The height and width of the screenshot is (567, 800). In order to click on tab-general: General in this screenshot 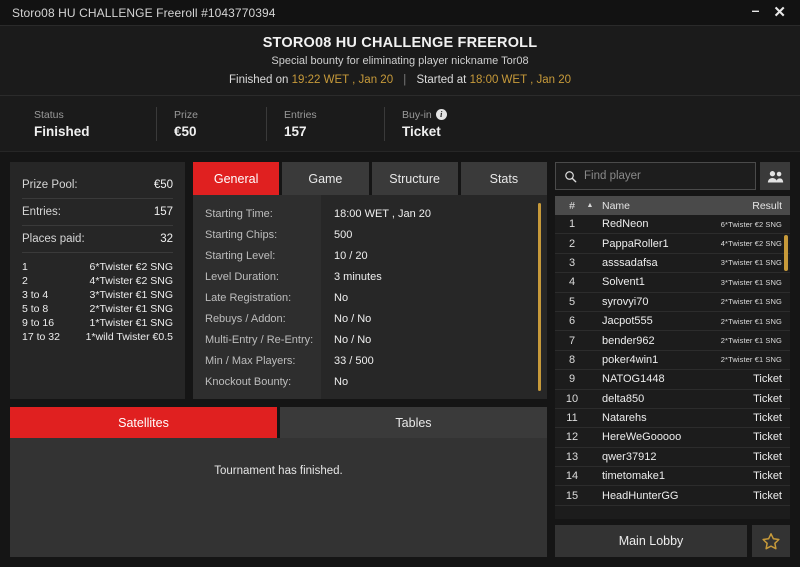, I will do `click(236, 178)`.